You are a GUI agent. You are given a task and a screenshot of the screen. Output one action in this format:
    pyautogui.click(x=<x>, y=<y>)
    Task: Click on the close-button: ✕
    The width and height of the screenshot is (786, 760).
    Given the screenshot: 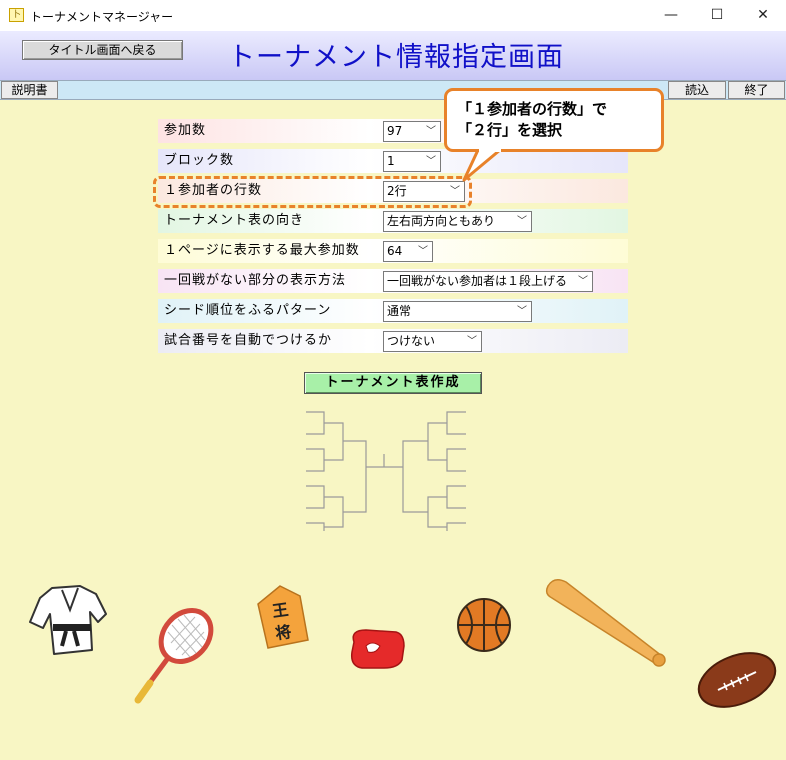 What is the action you would take?
    pyautogui.click(x=763, y=15)
    